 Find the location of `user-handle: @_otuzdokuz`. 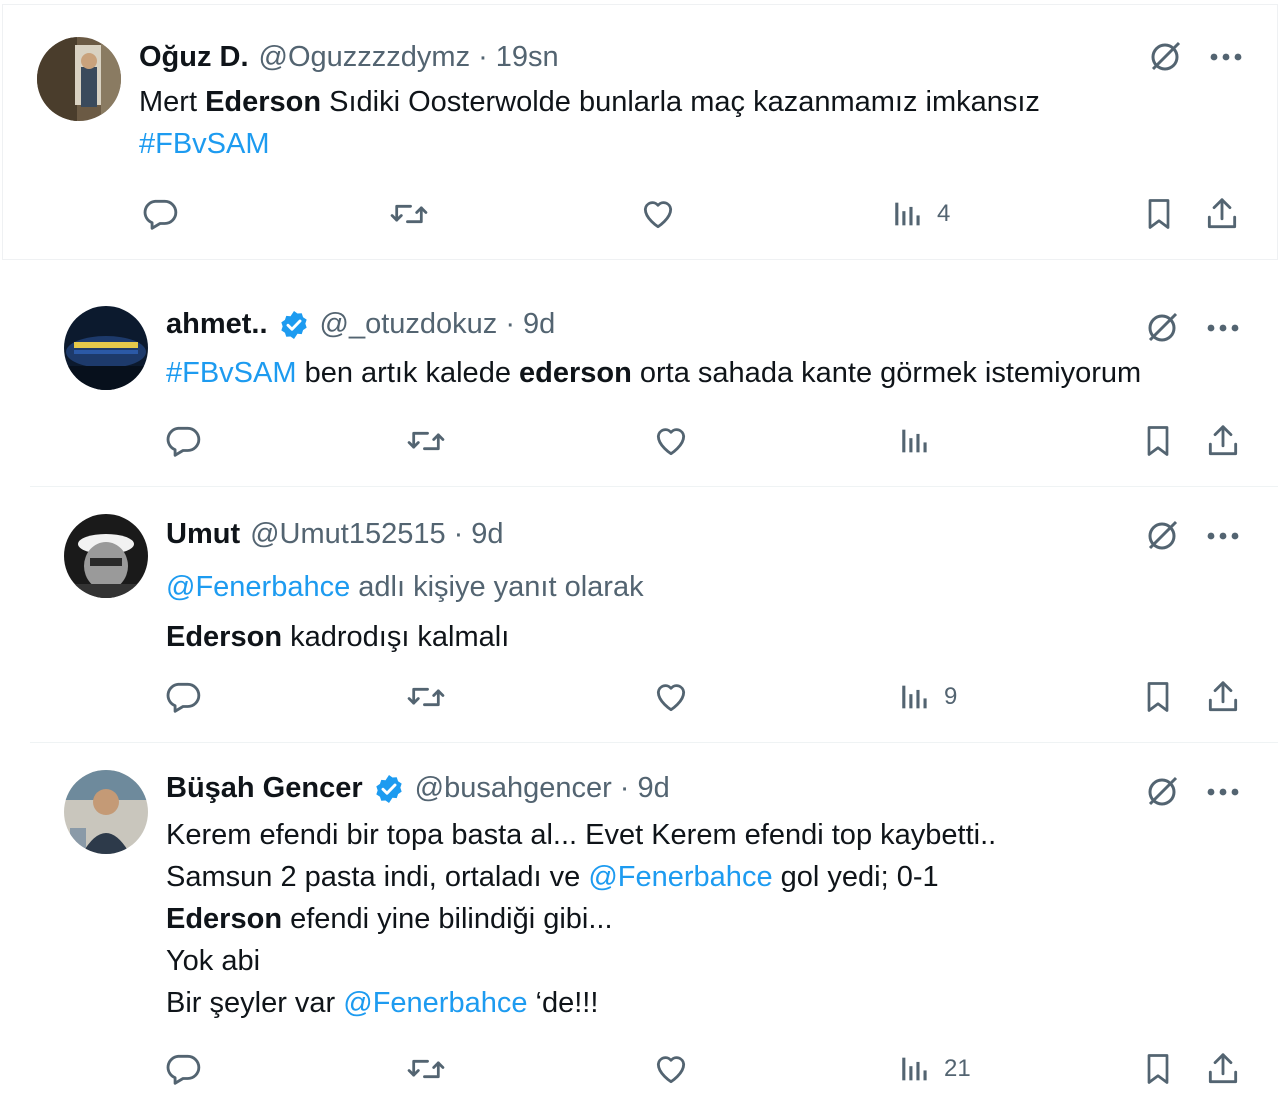

user-handle: @_otuzdokuz is located at coordinates (409, 324).